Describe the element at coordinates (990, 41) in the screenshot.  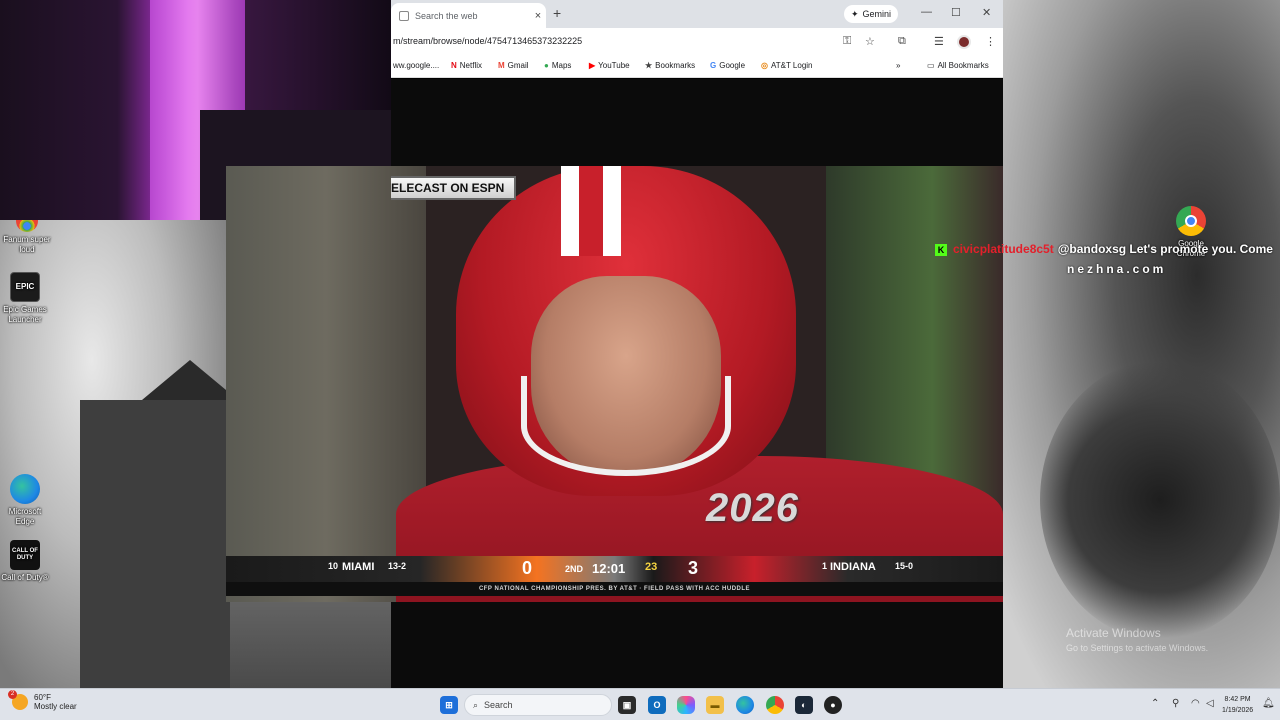
I see `menu-kebab-icon: ⋮` at that location.